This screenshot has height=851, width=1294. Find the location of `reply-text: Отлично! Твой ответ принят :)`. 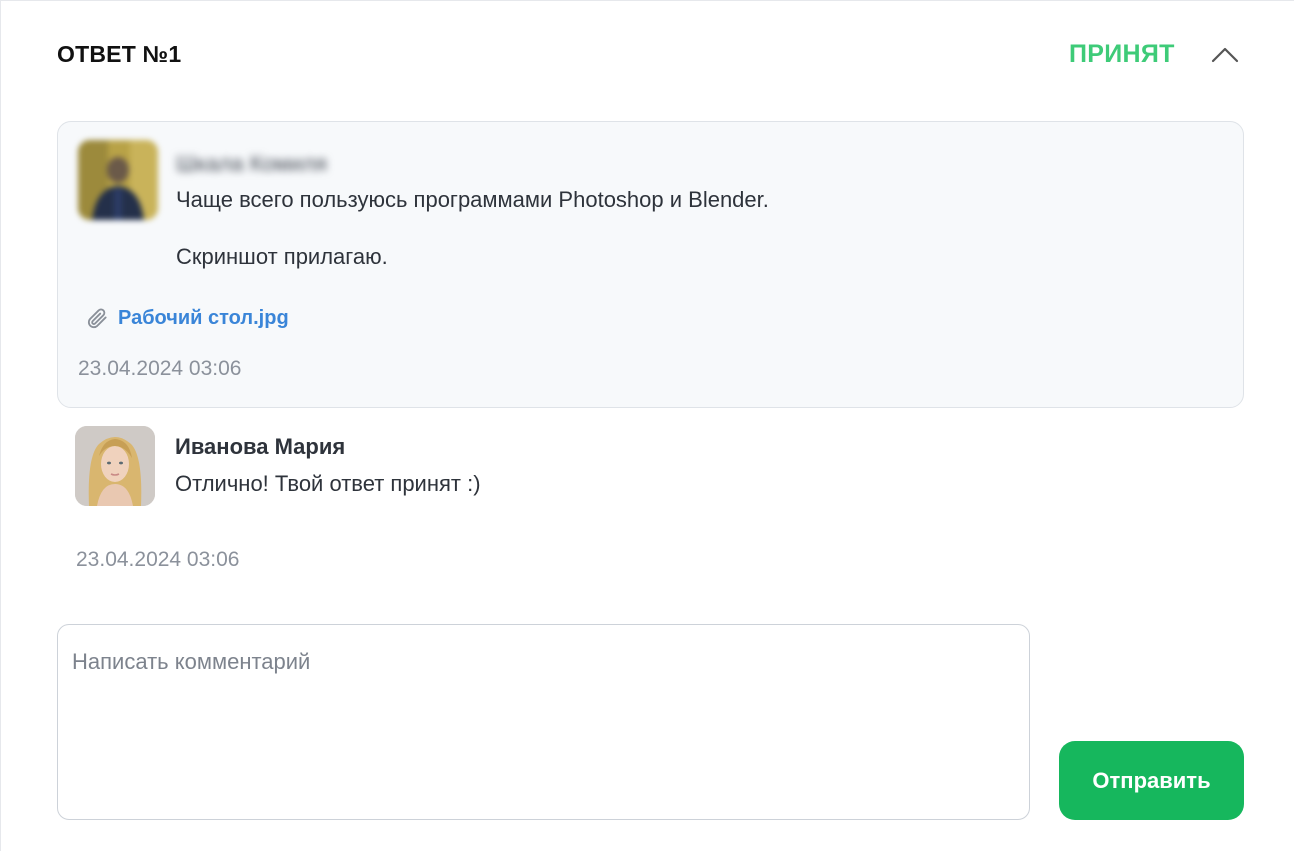

reply-text: Отлично! Твой ответ принят :) is located at coordinates (328, 483).